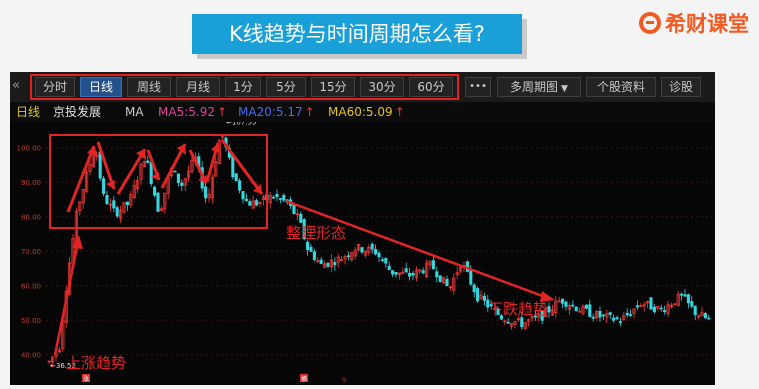 The width and height of the screenshot is (759, 389). What do you see at coordinates (55, 87) in the screenshot?
I see `tab-intraday: 分时` at bounding box center [55, 87].